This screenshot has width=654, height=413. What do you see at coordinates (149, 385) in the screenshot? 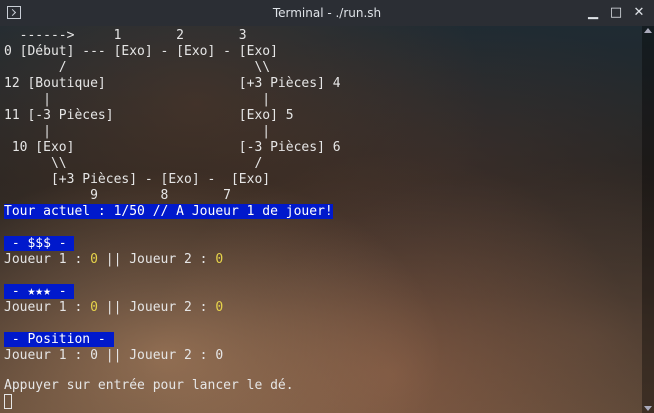
I see `roll-prompt: Appuyer sur entrée pour lancer le dé.` at bounding box center [149, 385].